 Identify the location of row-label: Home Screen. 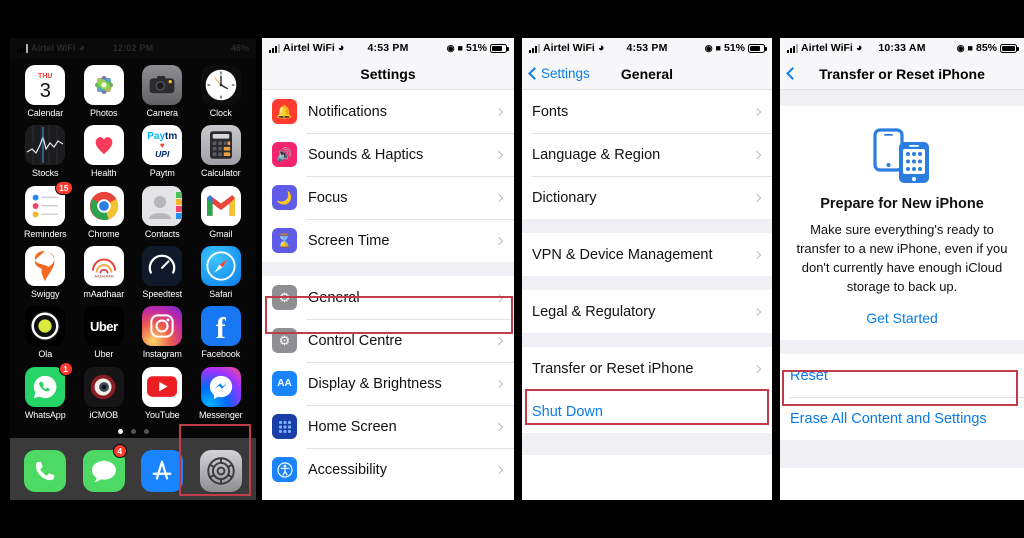
(352, 426).